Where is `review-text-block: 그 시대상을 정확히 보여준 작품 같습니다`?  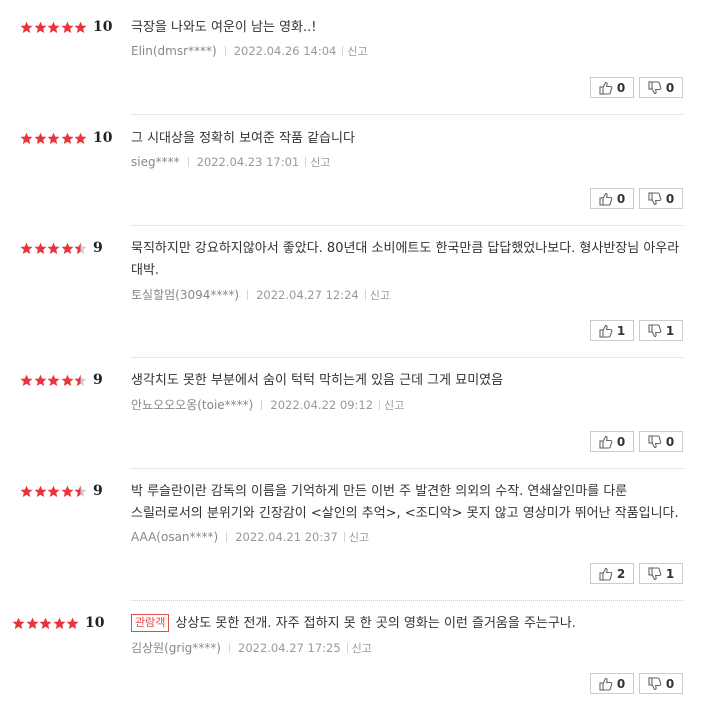
review-text-block: 그 시대상을 정확히 보여준 작품 같습니다 is located at coordinates (411, 139).